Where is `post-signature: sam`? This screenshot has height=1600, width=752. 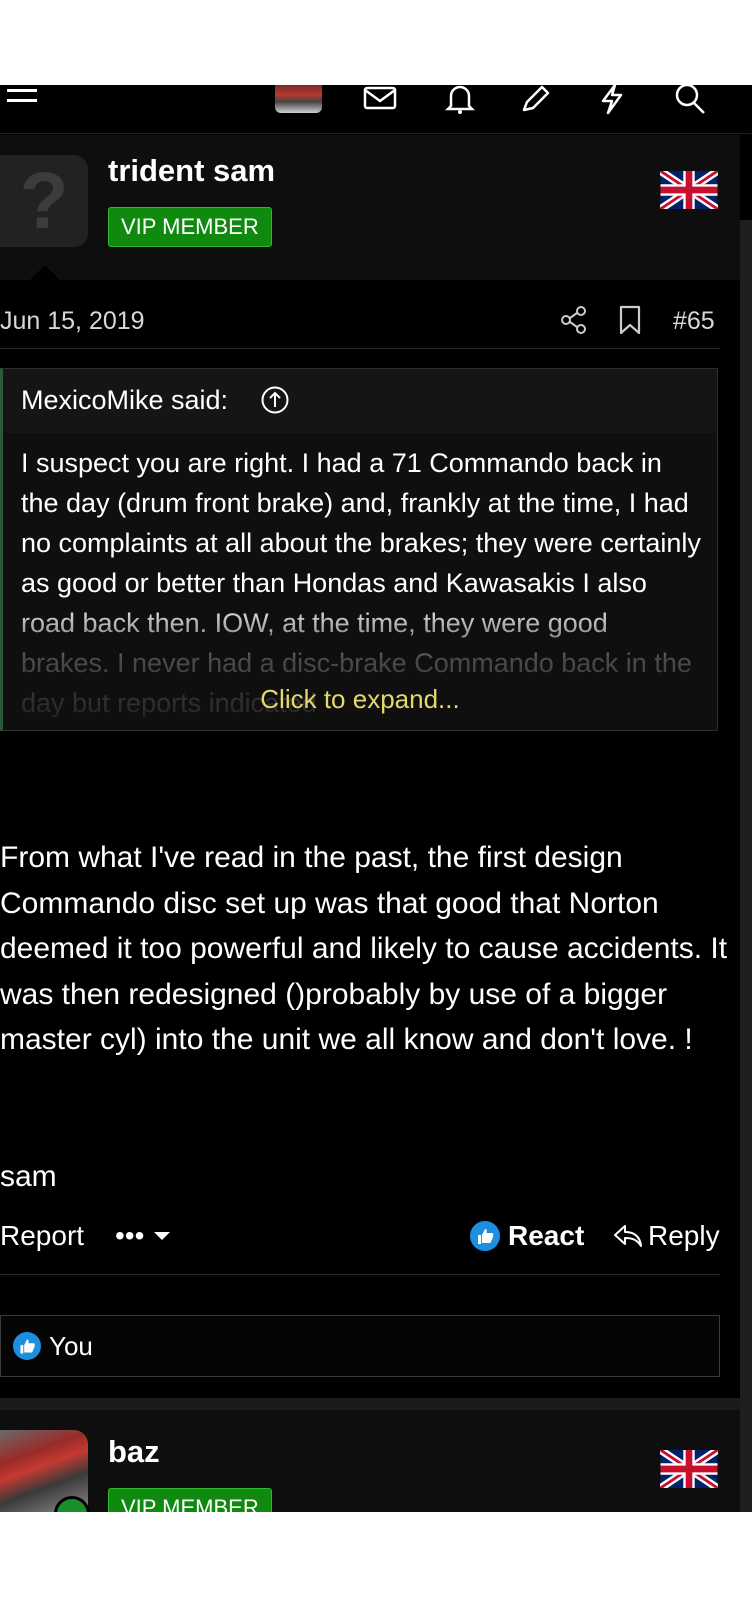
post-signature: sam is located at coordinates (28, 1176).